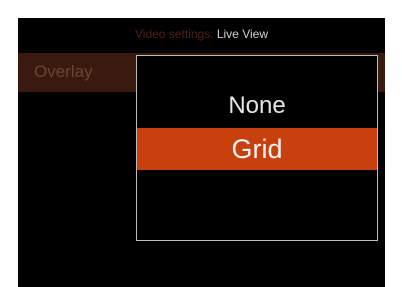 Image resolution: width=402 pixels, height=287 pixels. Describe the element at coordinates (63, 71) in the screenshot. I see `menu-item-label: Overlay` at that location.